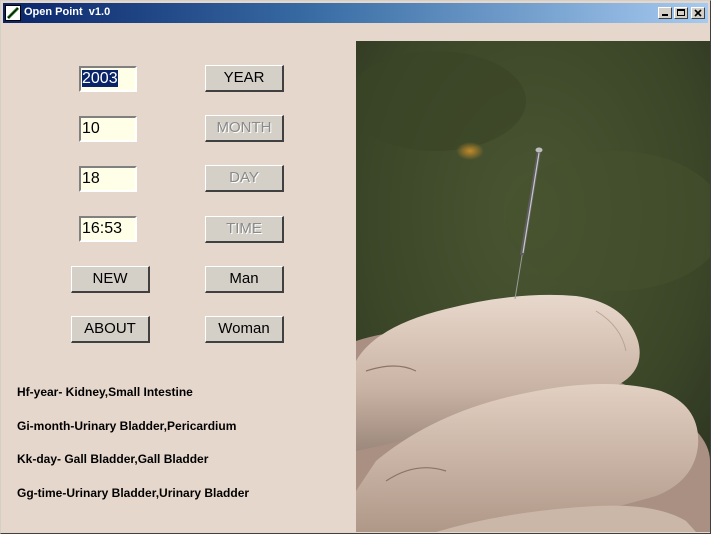 This screenshot has width=711, height=534. Describe the element at coordinates (102, 228) in the screenshot. I see `time-value: 16:53` at that location.